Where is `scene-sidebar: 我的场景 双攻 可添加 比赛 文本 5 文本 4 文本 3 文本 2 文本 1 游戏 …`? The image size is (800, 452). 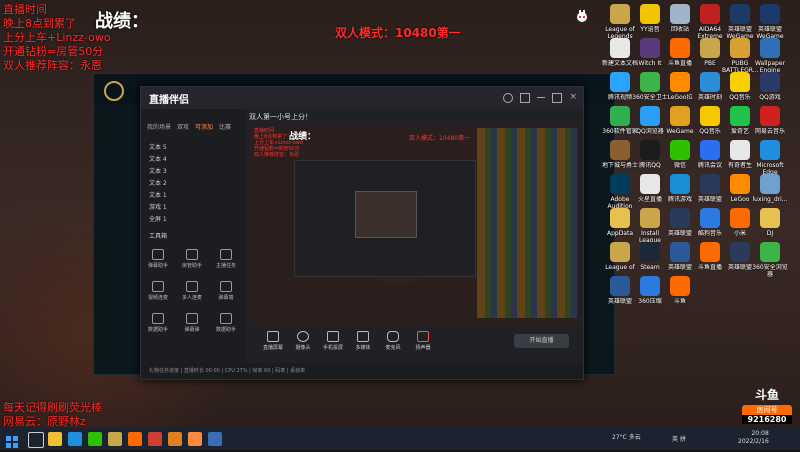 scene-sidebar: 我的场景 双攻 可添加 比赛 文本 5 文本 4 文本 3 文本 2 文本 1 游戏 … is located at coordinates (193, 244).